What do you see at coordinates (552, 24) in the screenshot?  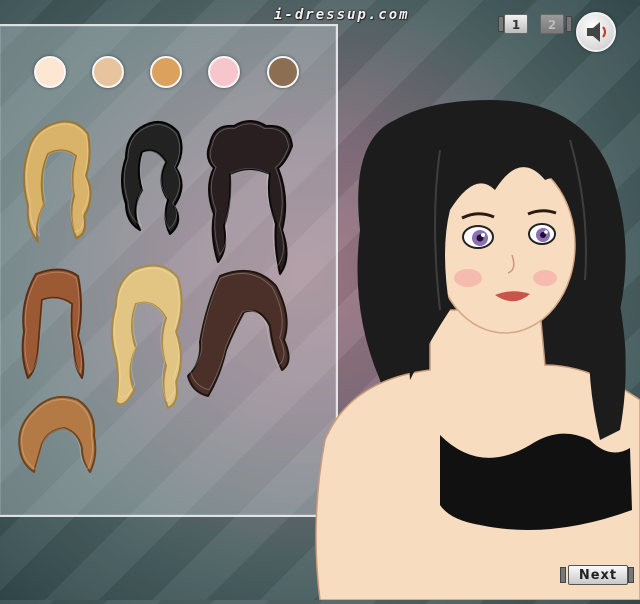 I see `page-2-button: 2` at bounding box center [552, 24].